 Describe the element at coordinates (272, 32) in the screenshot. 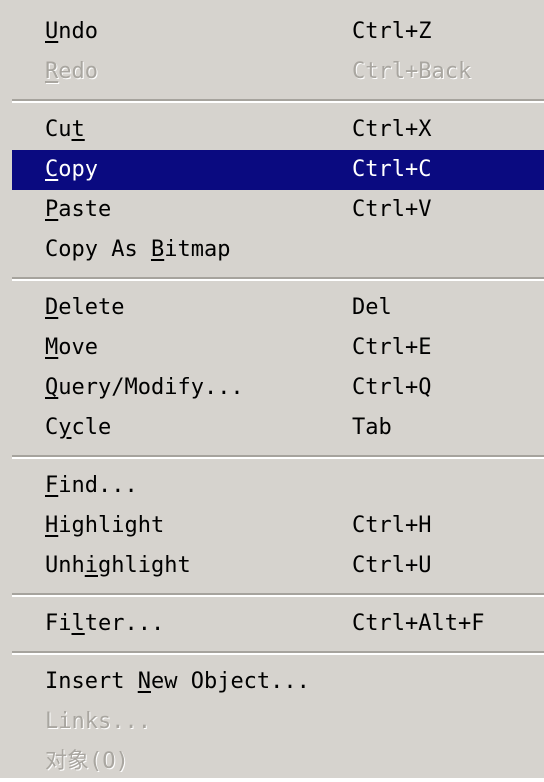

I see `menu-item-undo: Undo Ctrl+Z` at that location.